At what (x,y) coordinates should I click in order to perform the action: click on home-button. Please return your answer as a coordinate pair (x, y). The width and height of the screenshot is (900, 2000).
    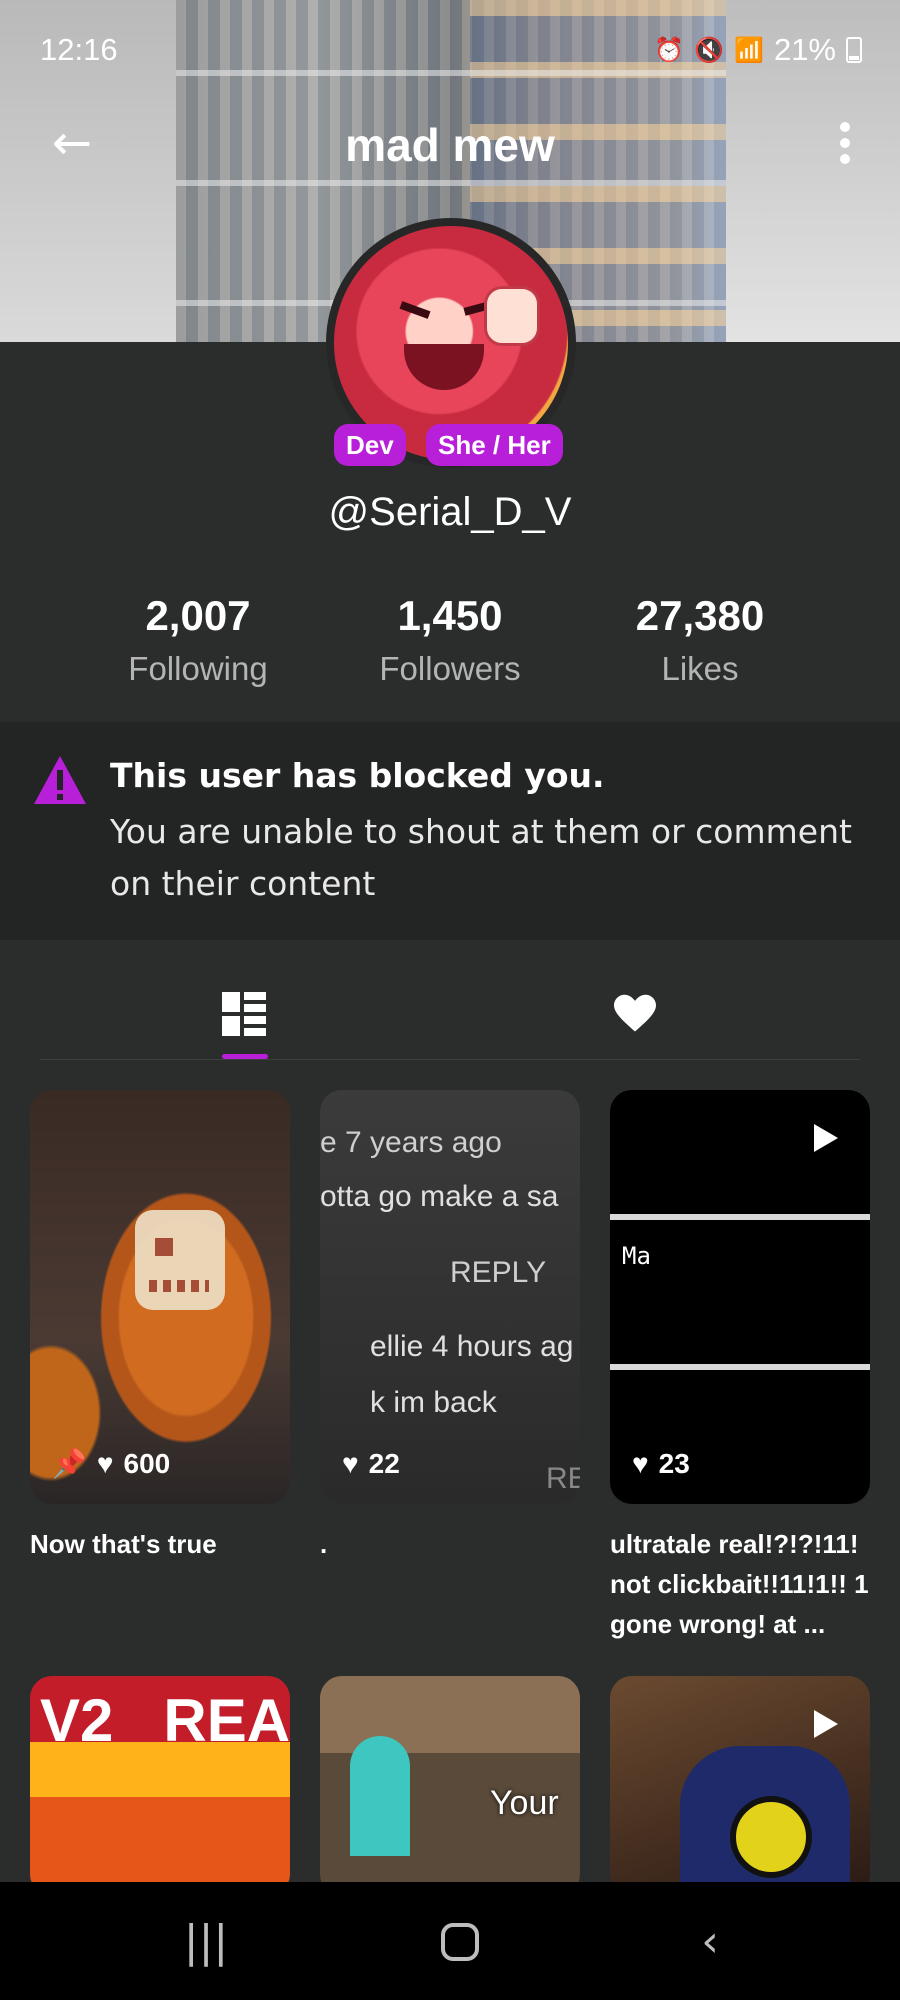
    Looking at the image, I should click on (460, 1942).